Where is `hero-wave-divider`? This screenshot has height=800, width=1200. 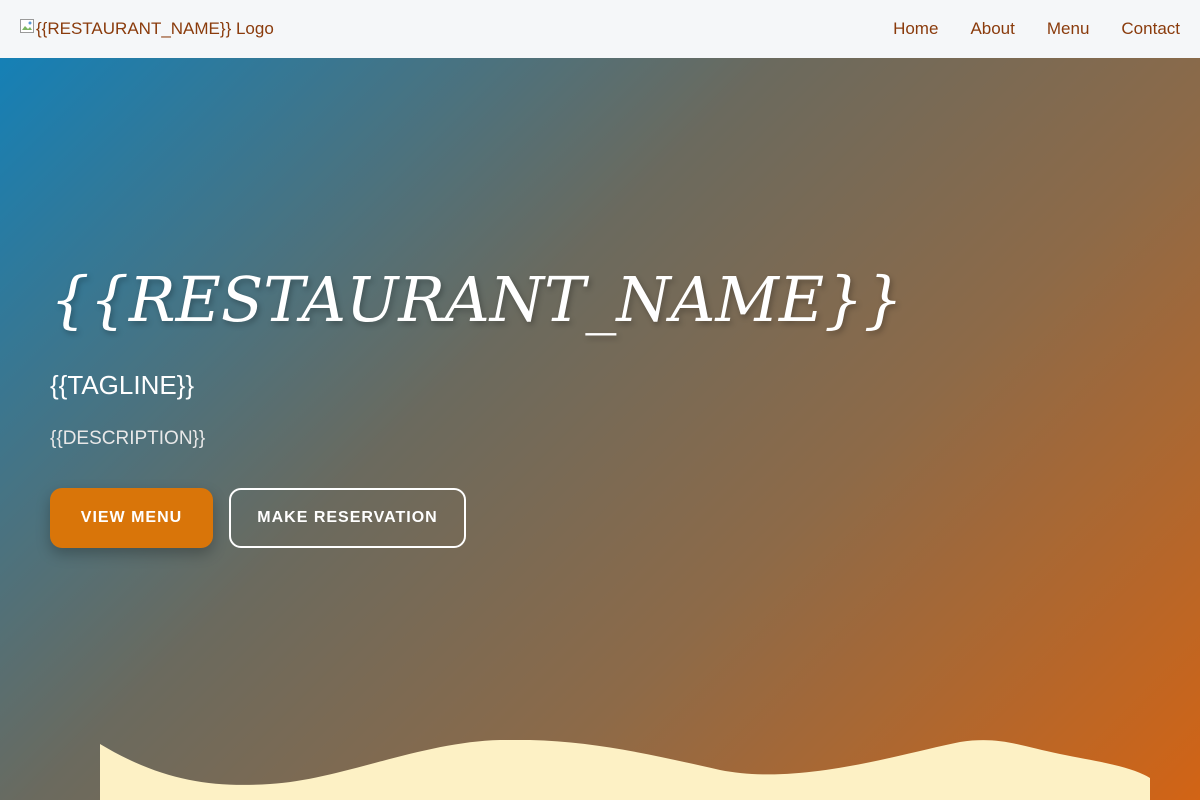
hero-wave-divider is located at coordinates (625, 770).